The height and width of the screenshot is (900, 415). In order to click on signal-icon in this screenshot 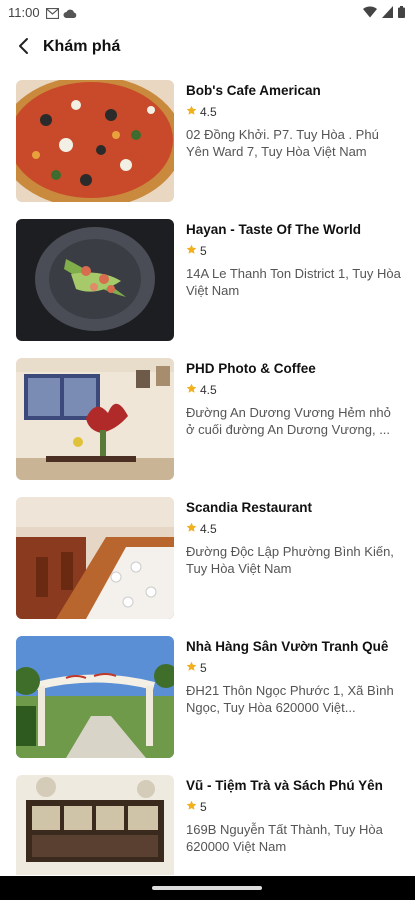, I will do `click(387, 12)`.